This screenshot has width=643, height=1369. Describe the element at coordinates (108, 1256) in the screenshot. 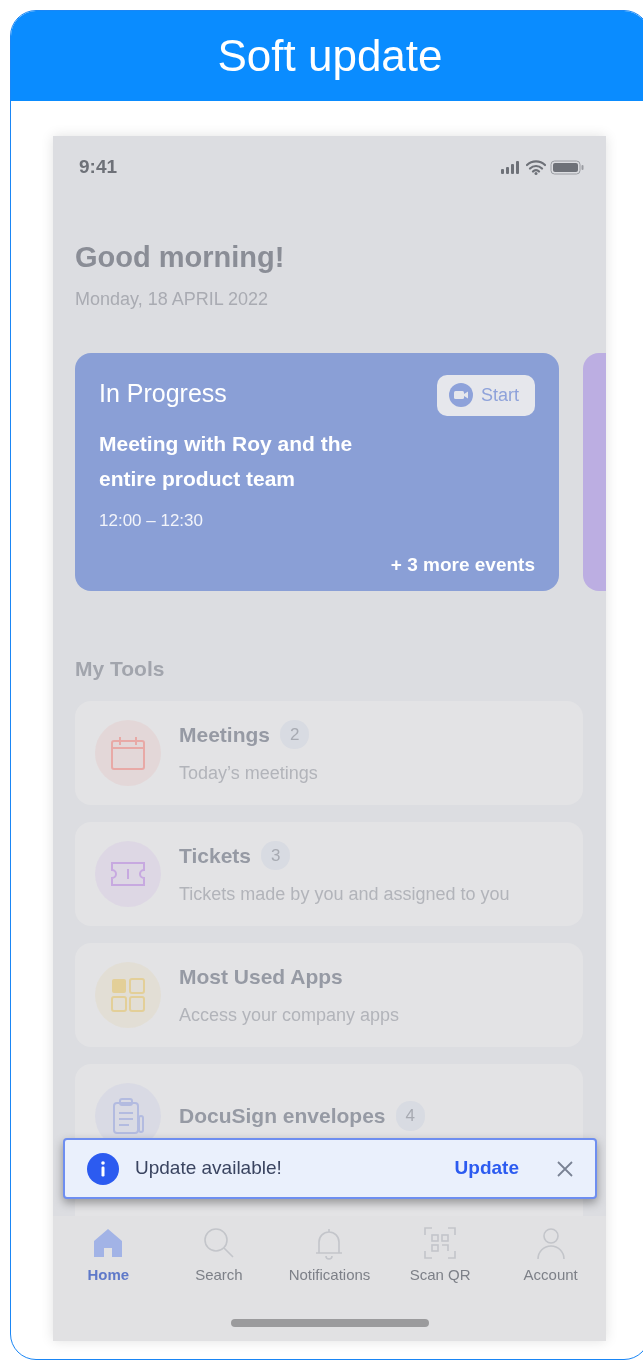

I see `tab-item: Home` at that location.